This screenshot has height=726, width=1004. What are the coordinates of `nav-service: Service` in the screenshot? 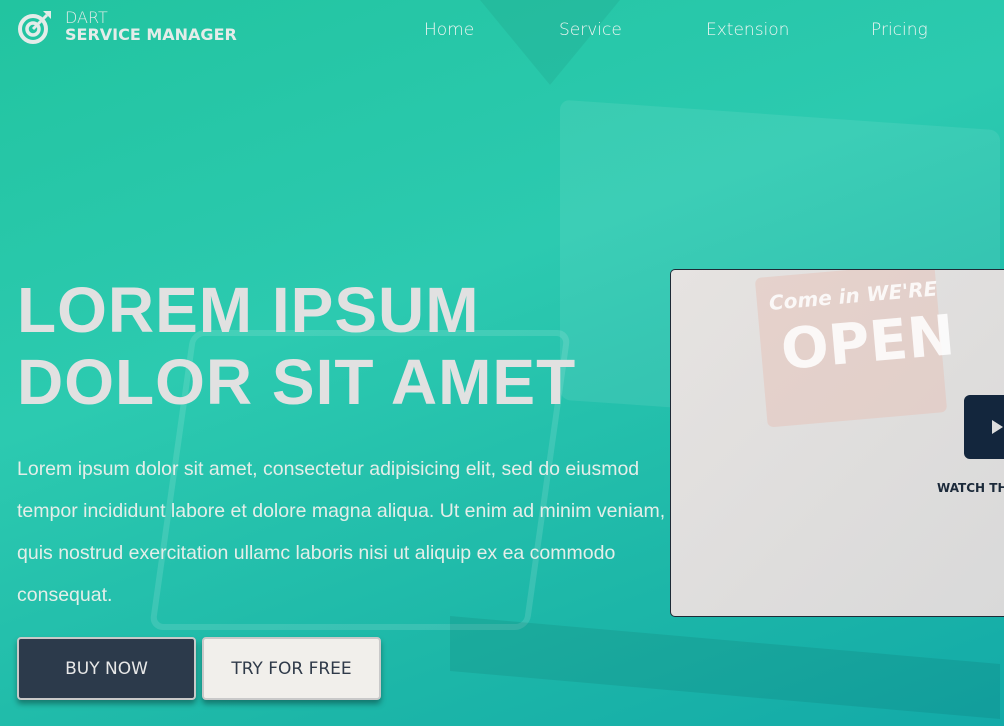 It's located at (590, 30).